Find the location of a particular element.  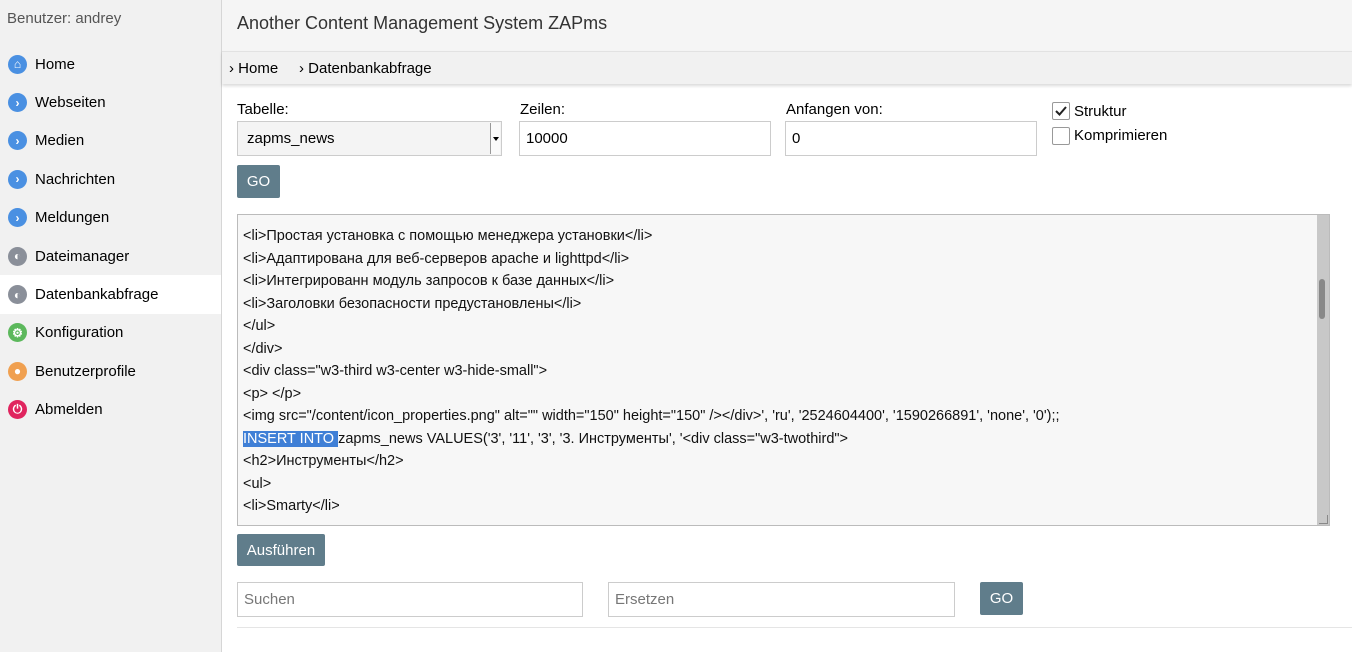

selected-text: INSERT INTO is located at coordinates (291, 438).